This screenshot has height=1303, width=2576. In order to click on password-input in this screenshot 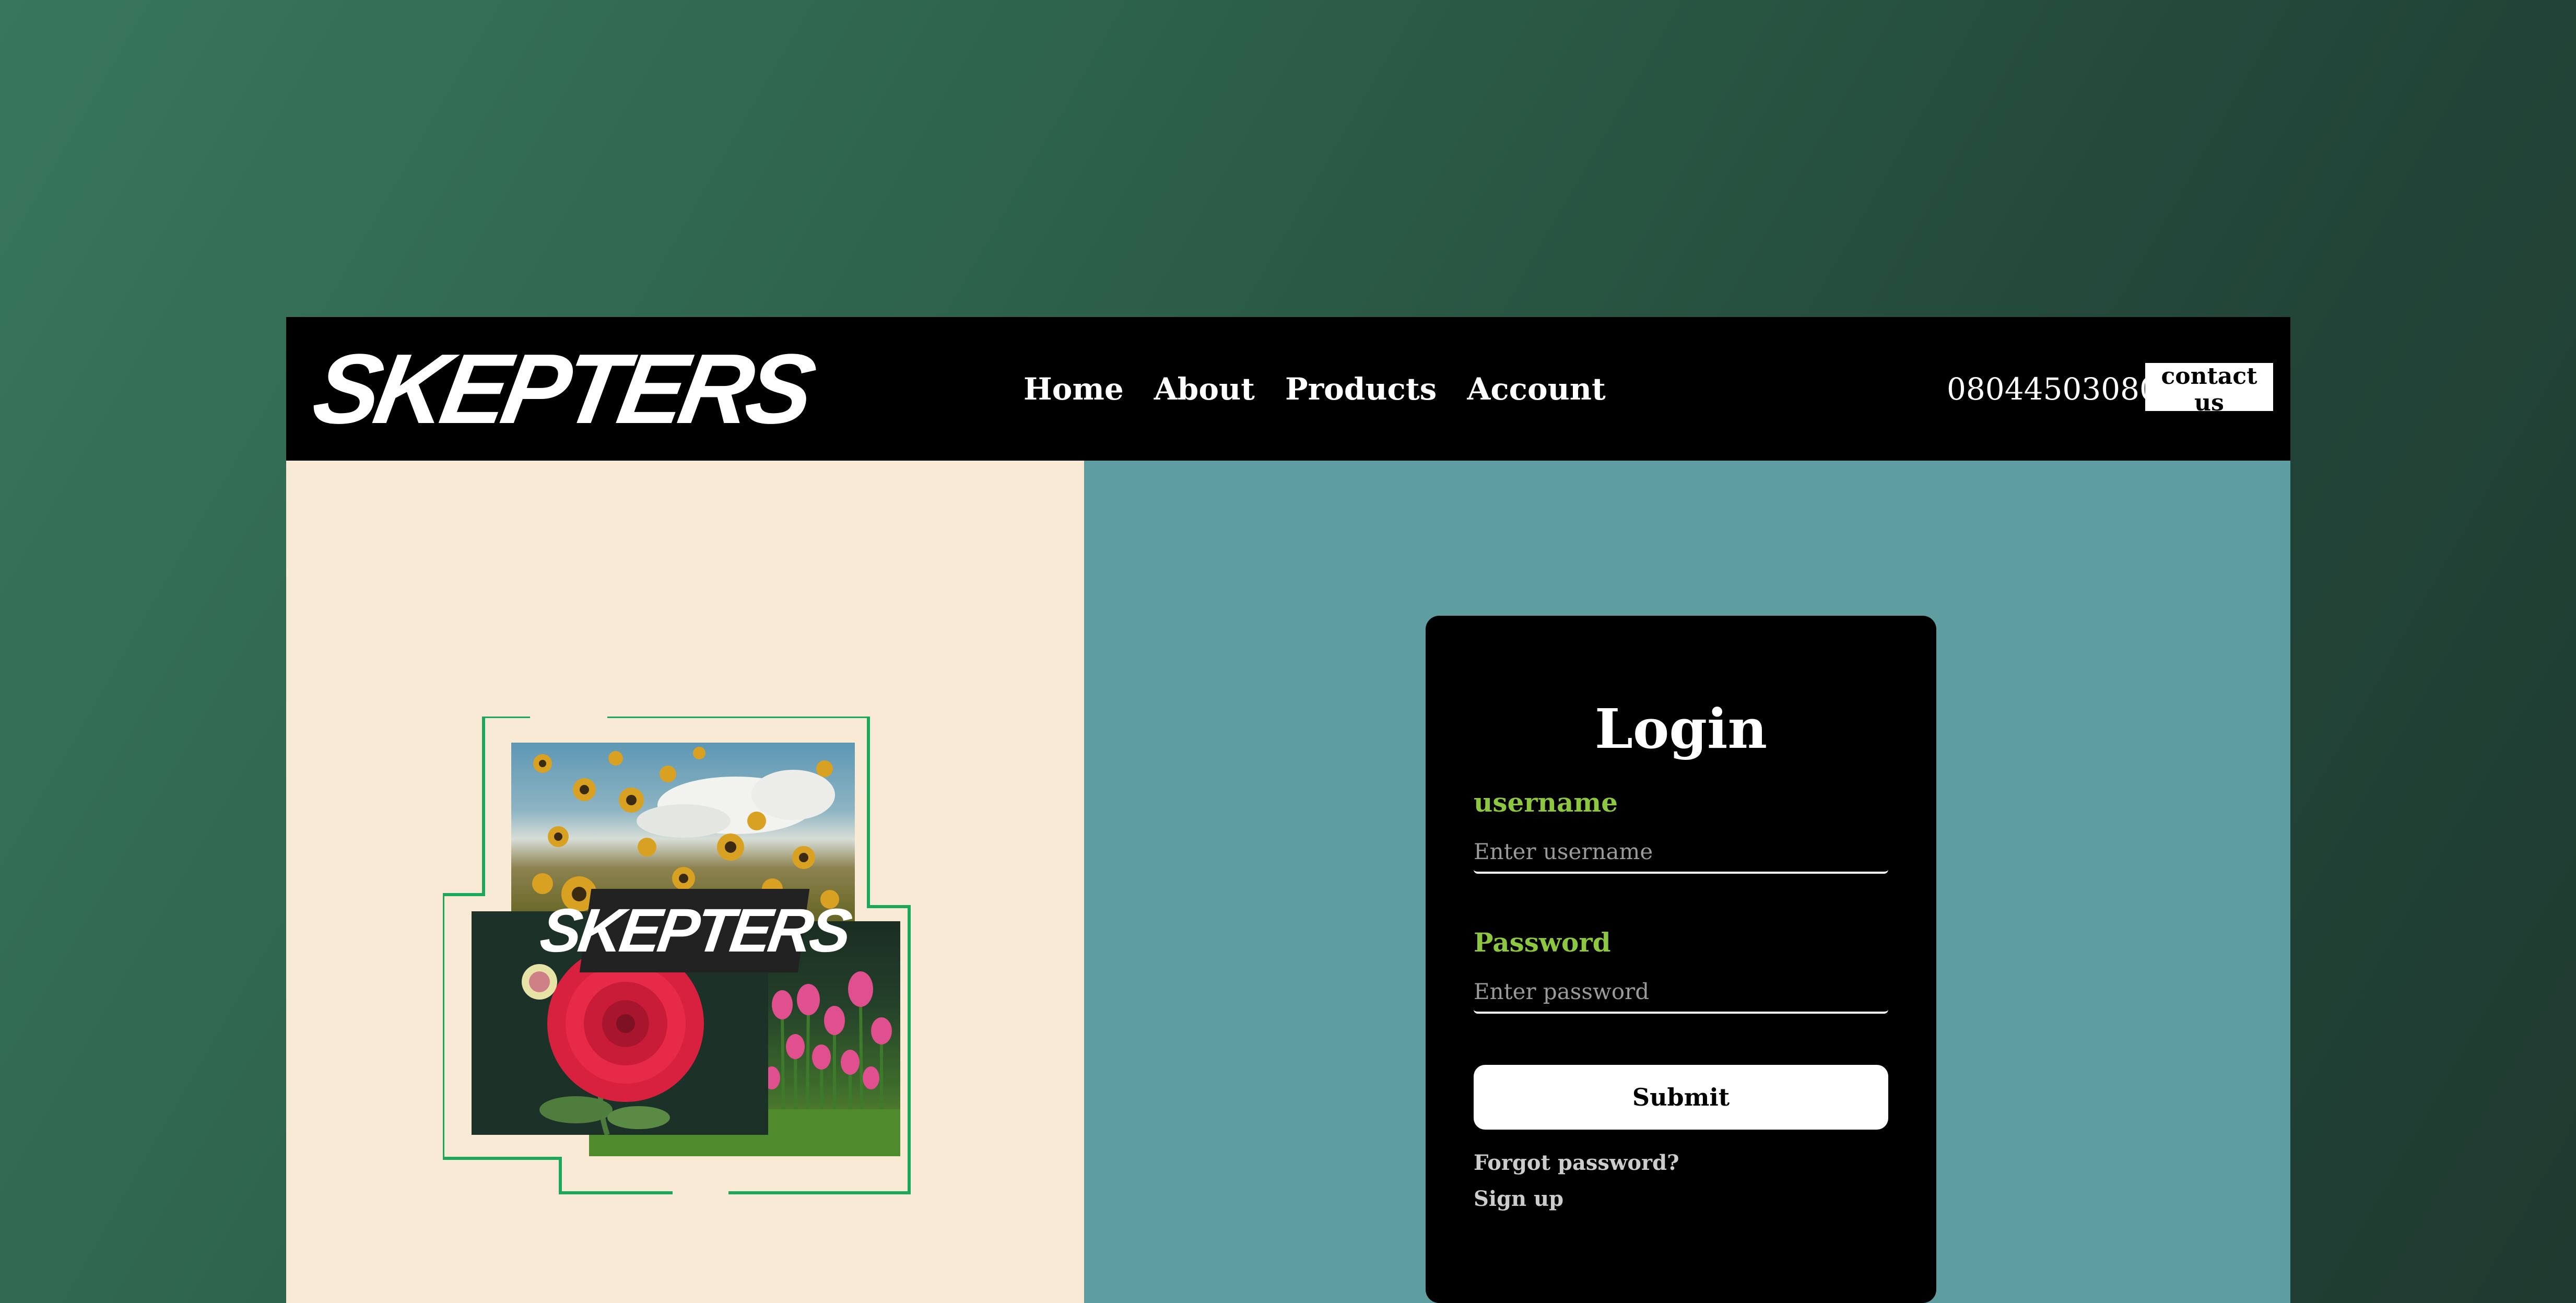, I will do `click(1681, 993)`.